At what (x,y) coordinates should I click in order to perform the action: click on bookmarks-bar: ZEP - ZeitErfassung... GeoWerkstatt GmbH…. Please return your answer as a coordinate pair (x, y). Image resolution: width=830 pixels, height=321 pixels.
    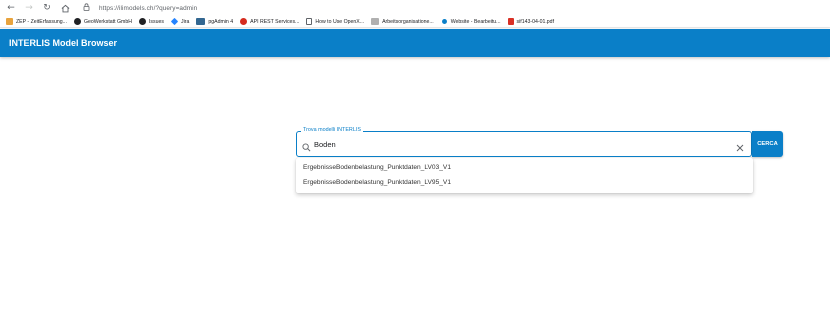
    Looking at the image, I should click on (415, 22).